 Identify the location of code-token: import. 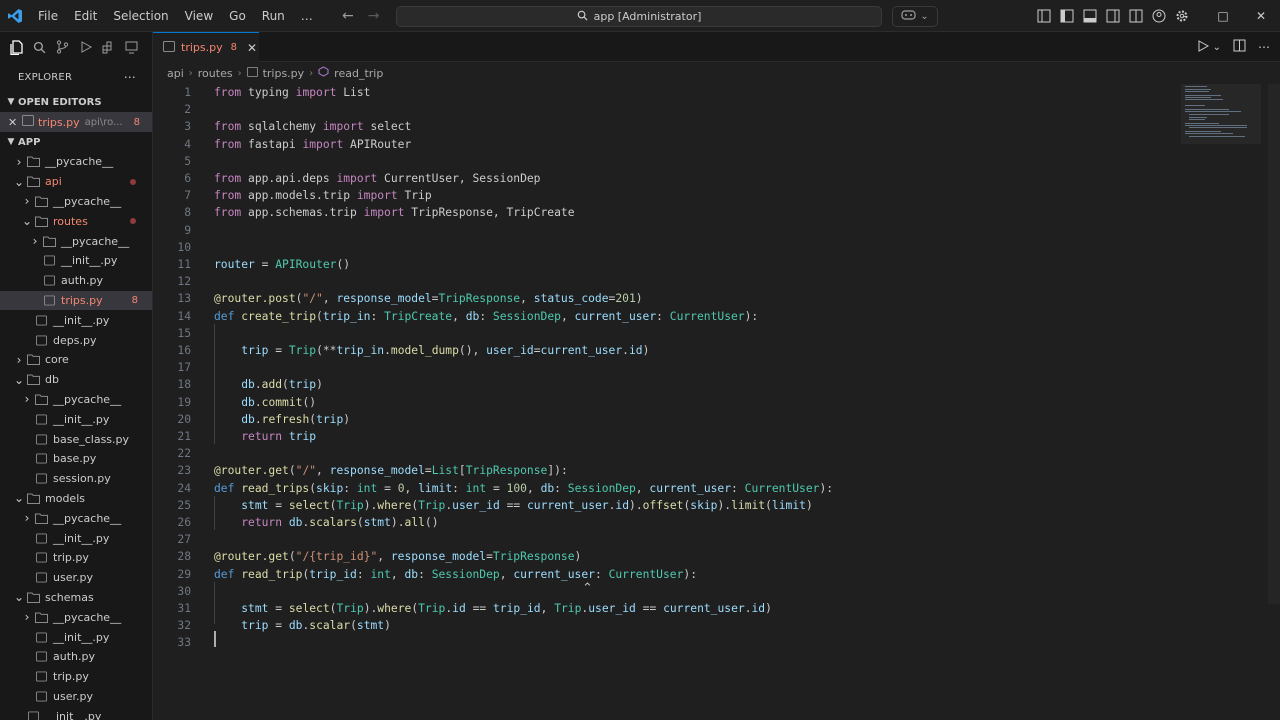
(357, 178).